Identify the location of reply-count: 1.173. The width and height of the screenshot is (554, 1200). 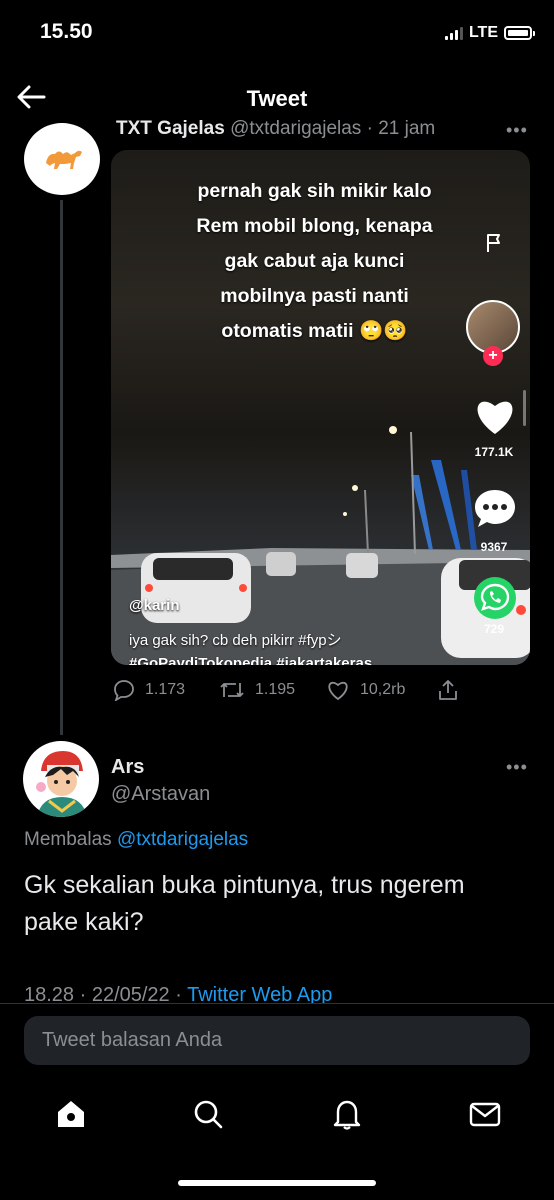
(165, 689).